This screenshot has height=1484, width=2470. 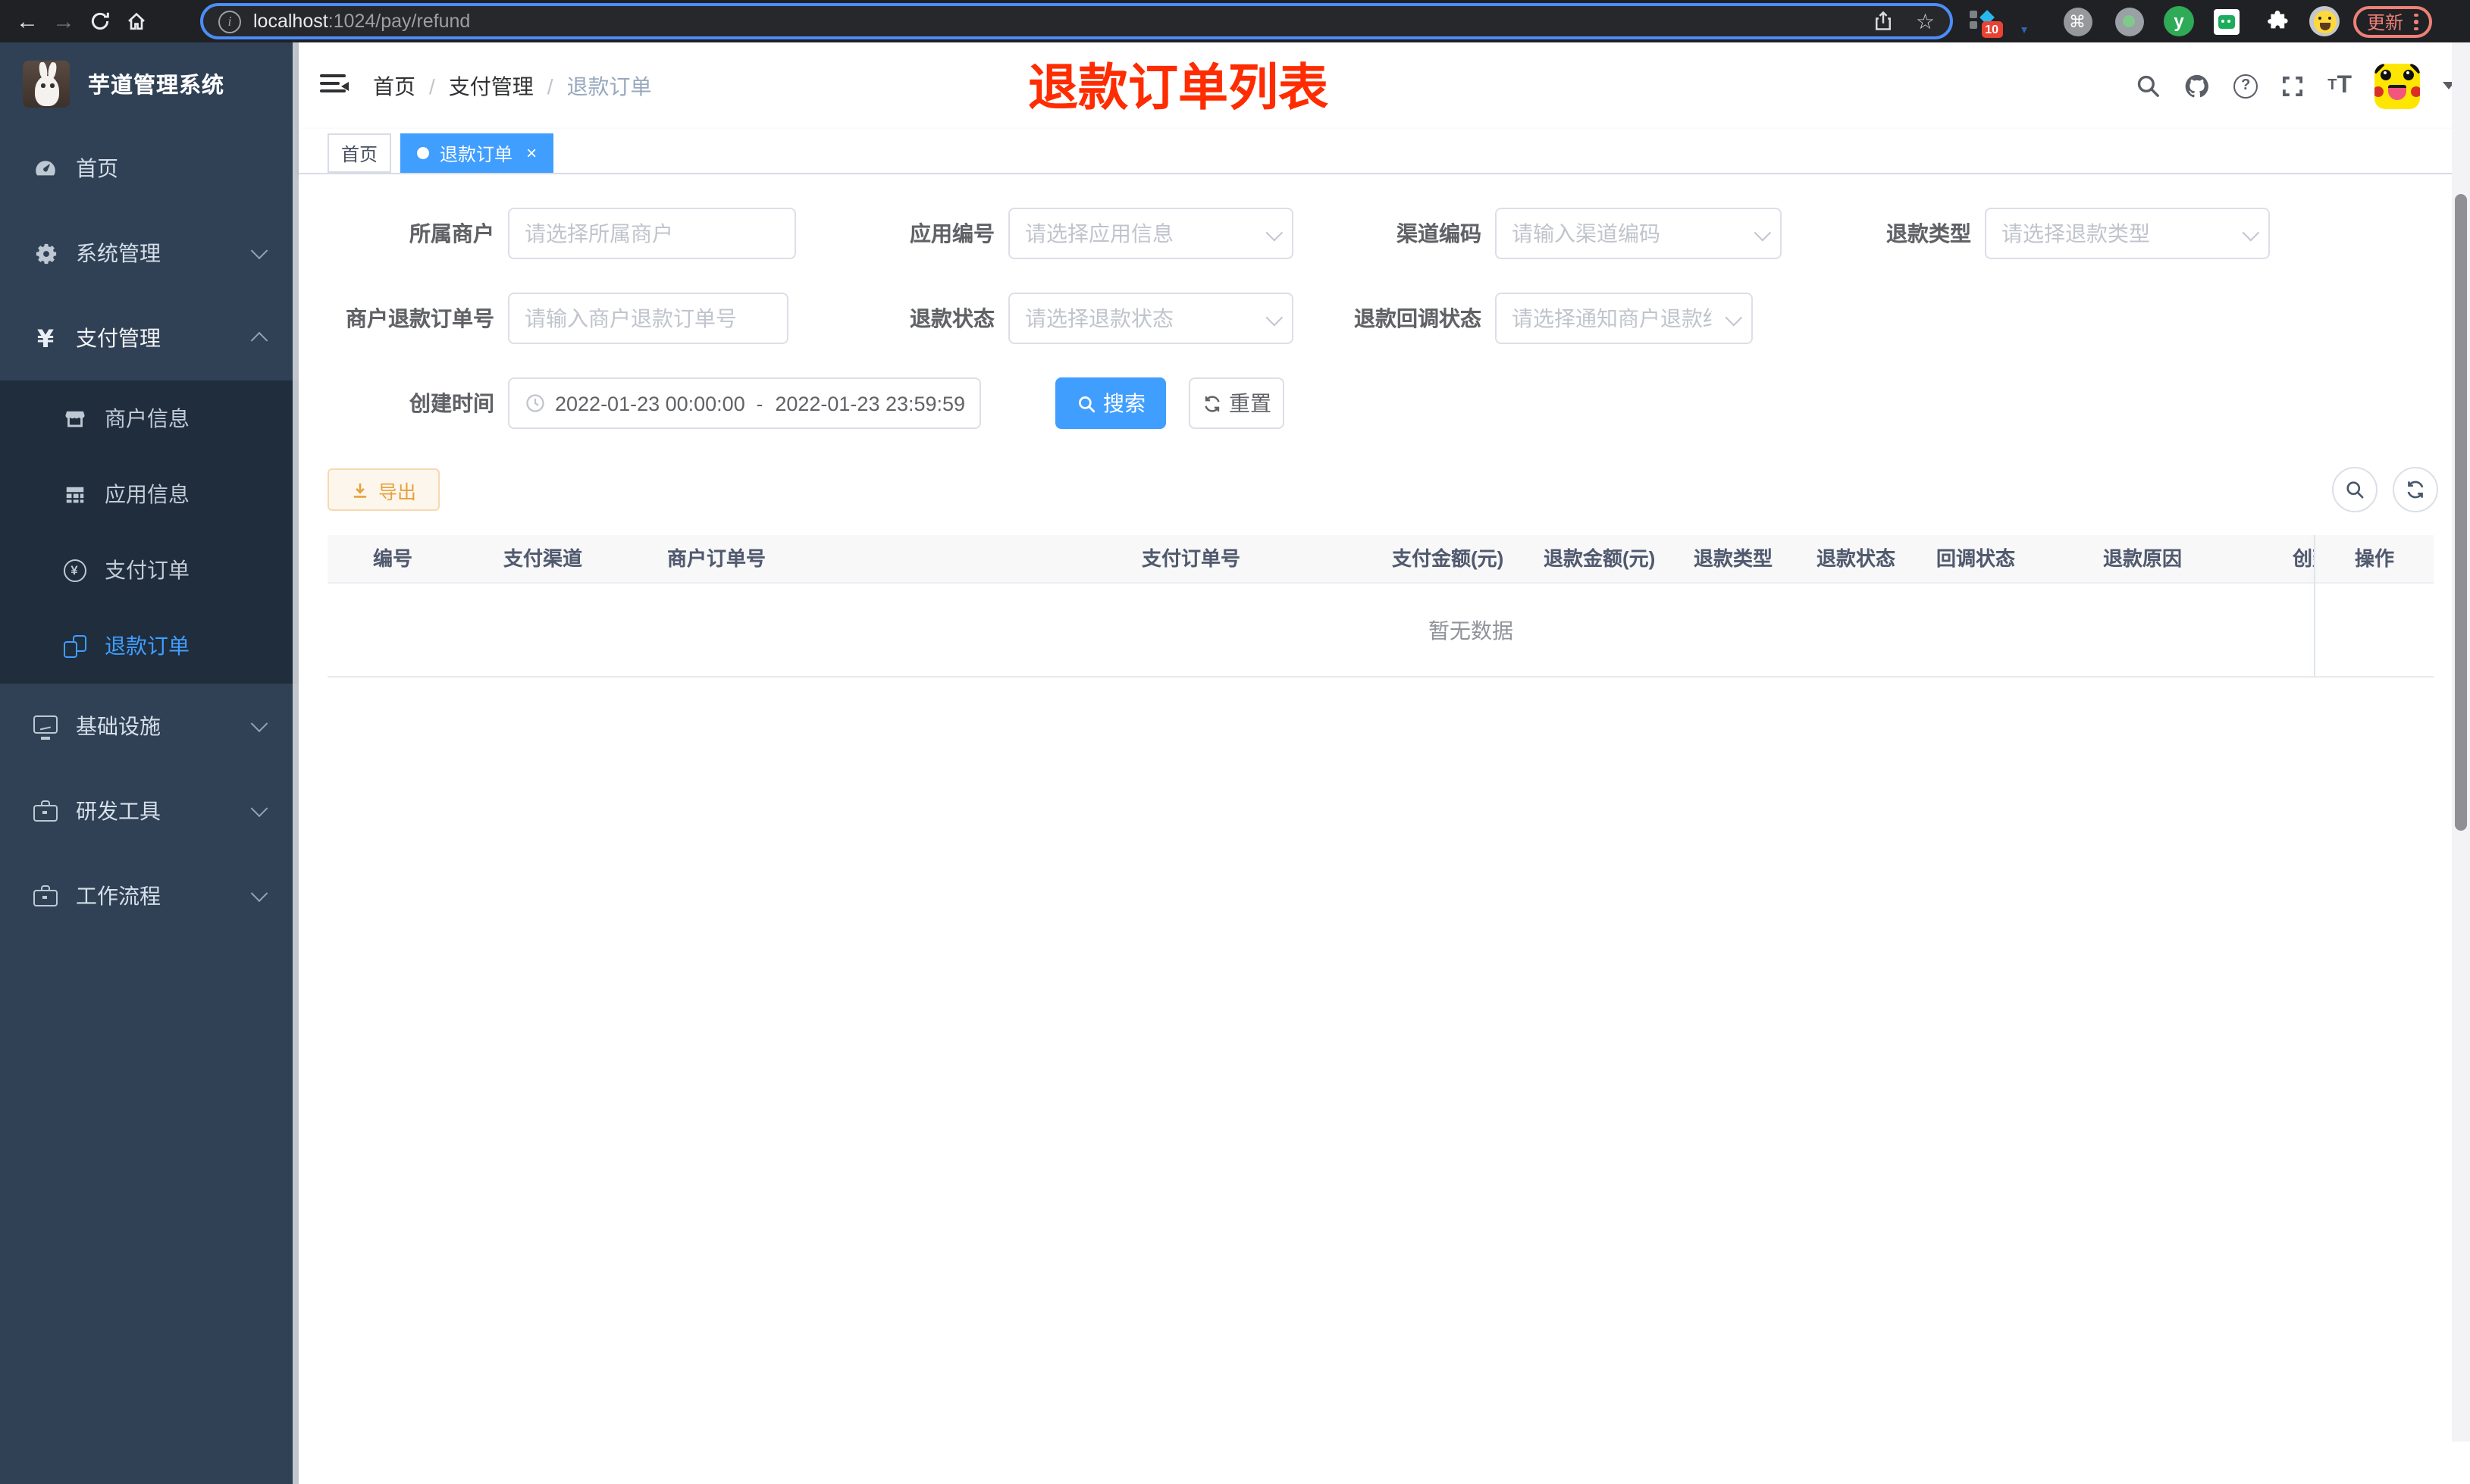 What do you see at coordinates (531, 153) in the screenshot?
I see `tab-close-icon: ×` at bounding box center [531, 153].